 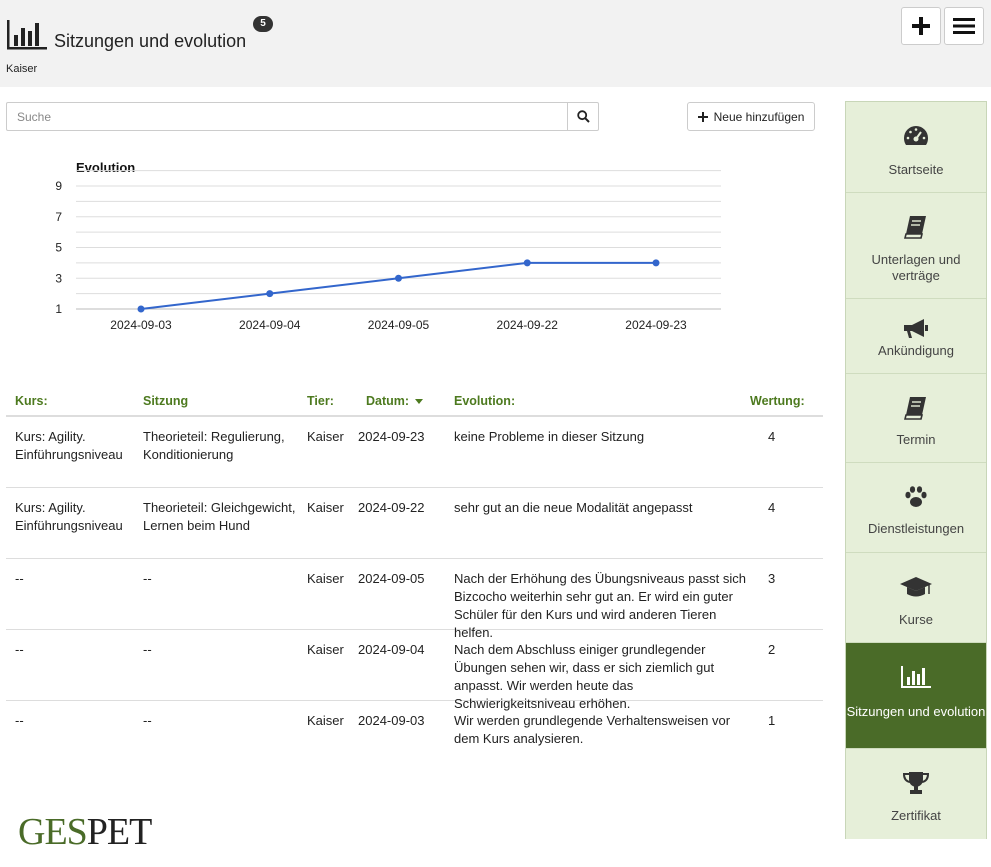 I want to click on sidebar-item-termin: Termin, so click(x=916, y=418).